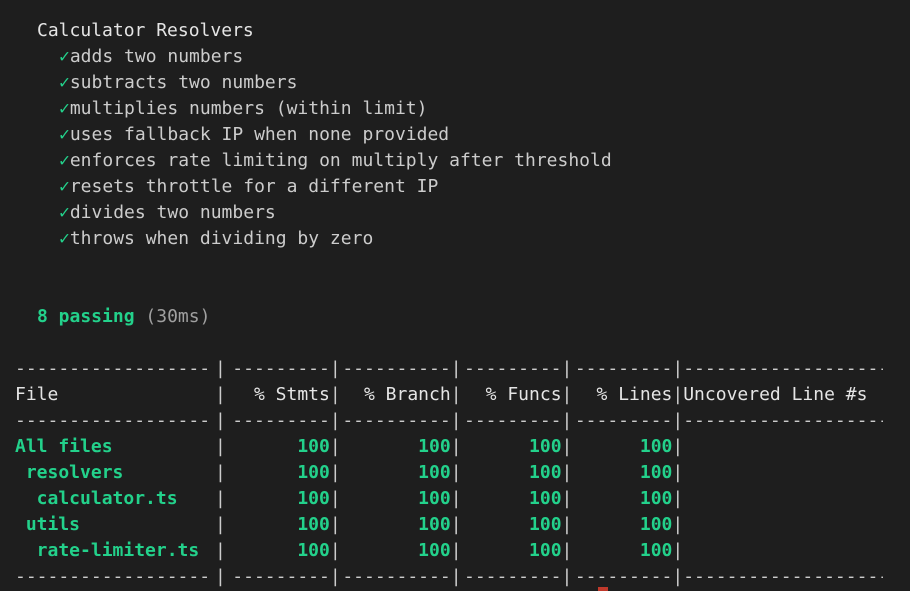 Image resolution: width=910 pixels, height=591 pixels. What do you see at coordinates (145, 30) in the screenshot?
I see `suite-title: Calculator Resolvers` at bounding box center [145, 30].